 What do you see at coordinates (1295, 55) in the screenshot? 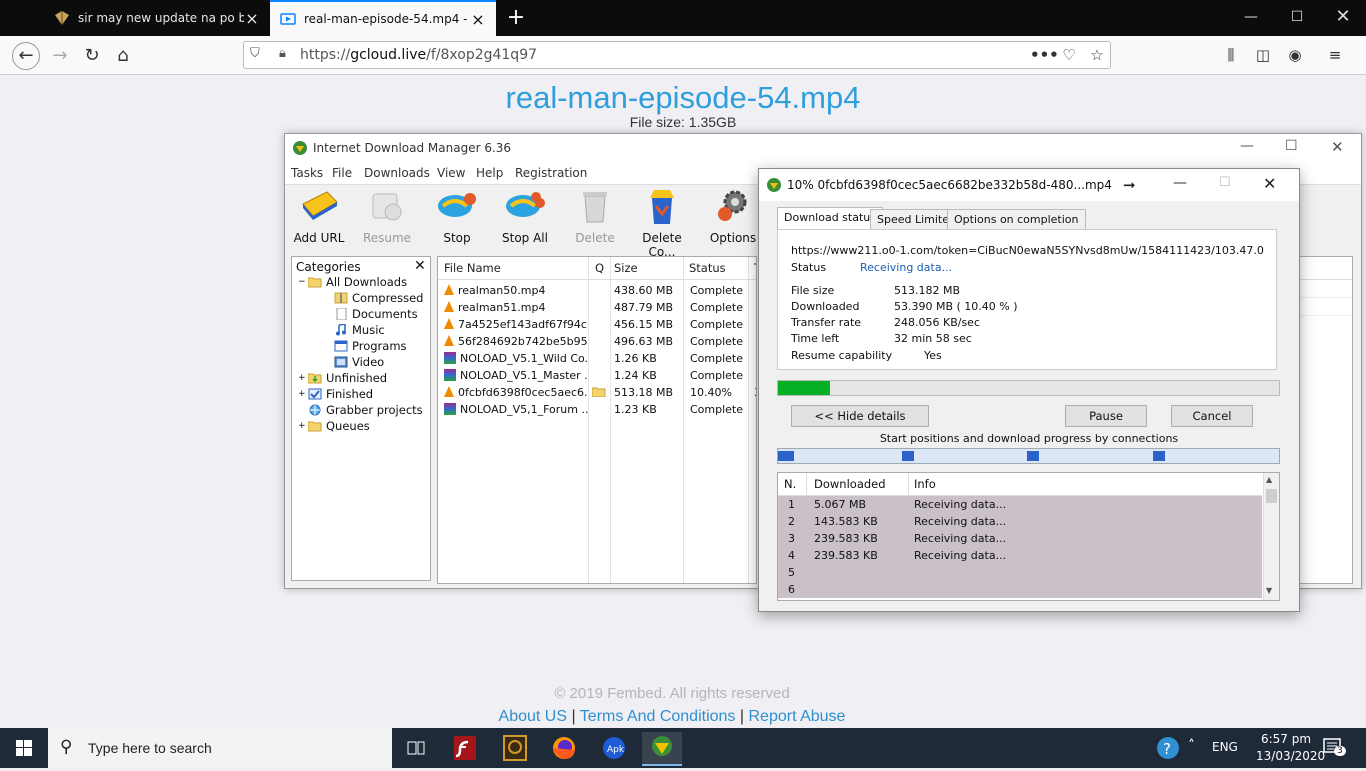
I see `account-icon: ◉` at bounding box center [1295, 55].